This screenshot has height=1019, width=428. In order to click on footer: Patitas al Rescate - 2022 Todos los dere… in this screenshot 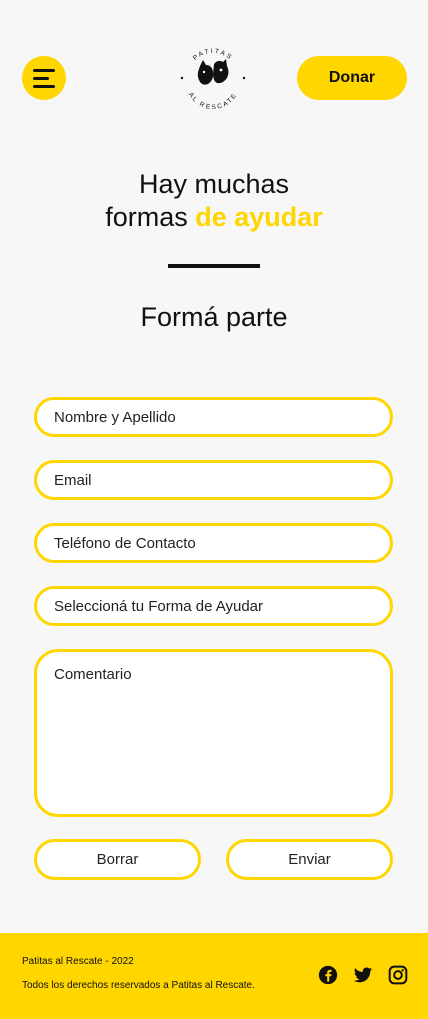, I will do `click(214, 976)`.